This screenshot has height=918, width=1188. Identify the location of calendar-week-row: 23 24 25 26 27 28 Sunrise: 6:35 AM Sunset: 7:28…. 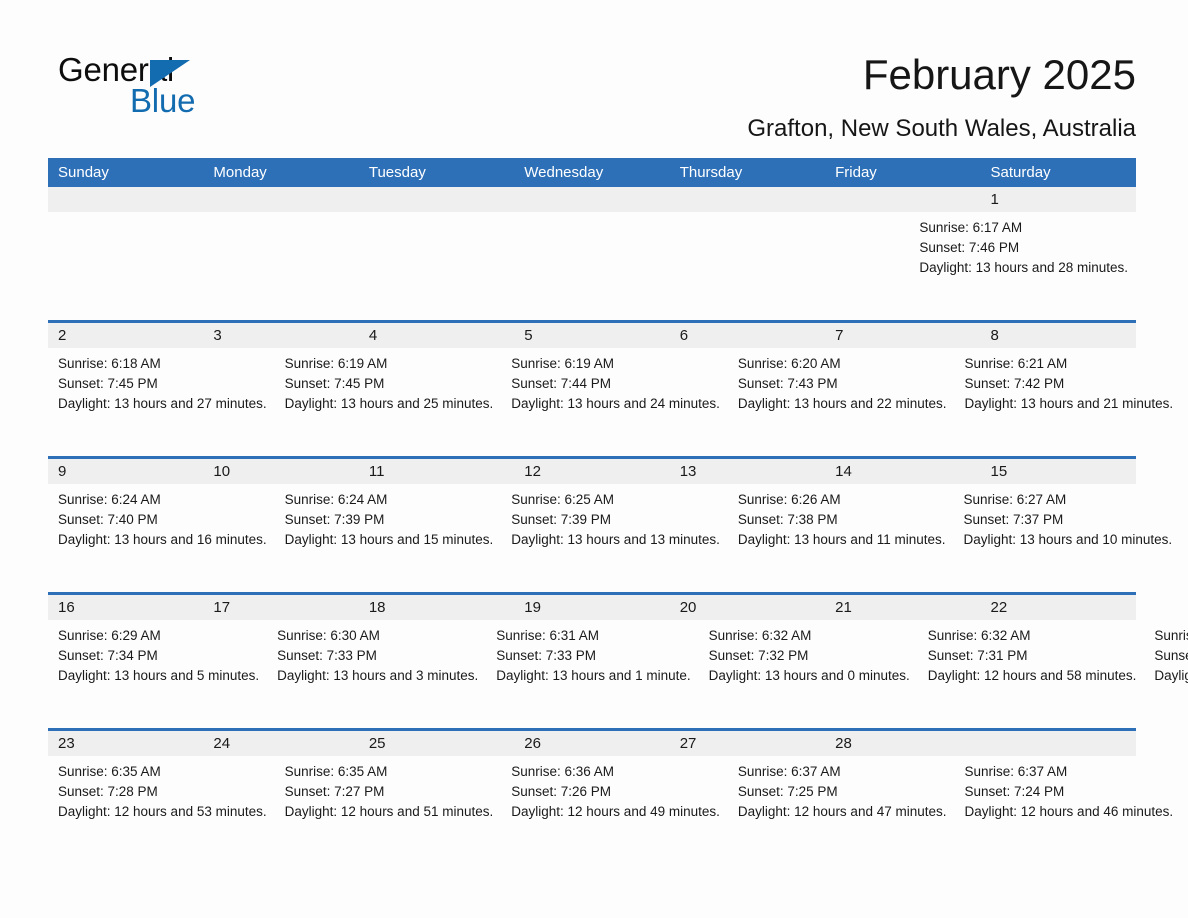
(610, 796).